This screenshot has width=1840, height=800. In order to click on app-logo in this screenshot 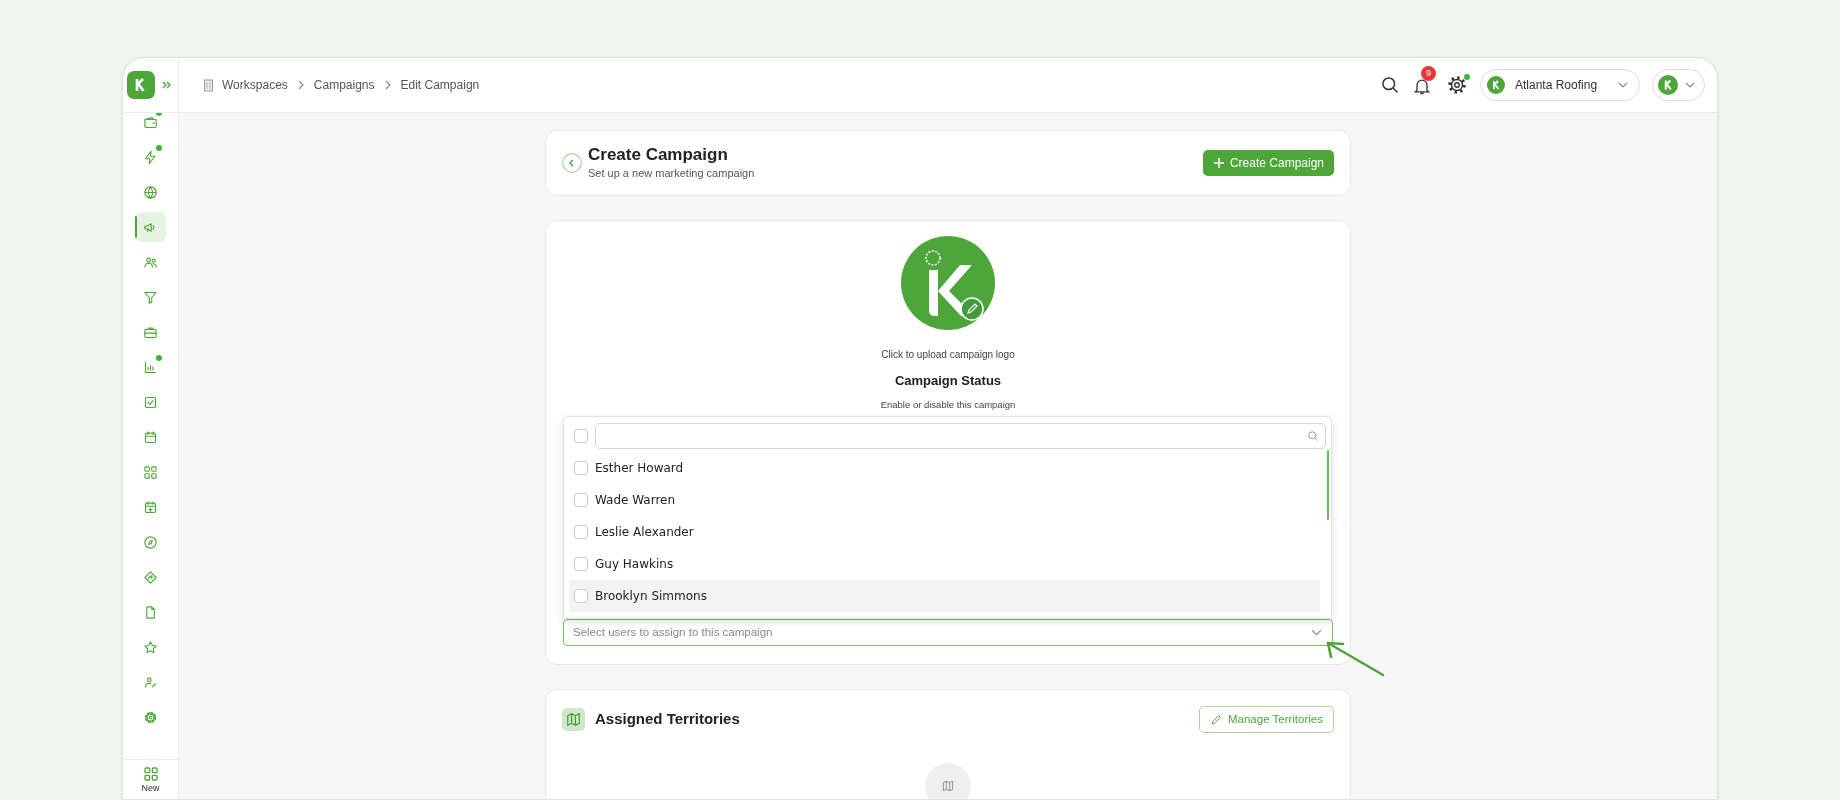, I will do `click(141, 85)`.